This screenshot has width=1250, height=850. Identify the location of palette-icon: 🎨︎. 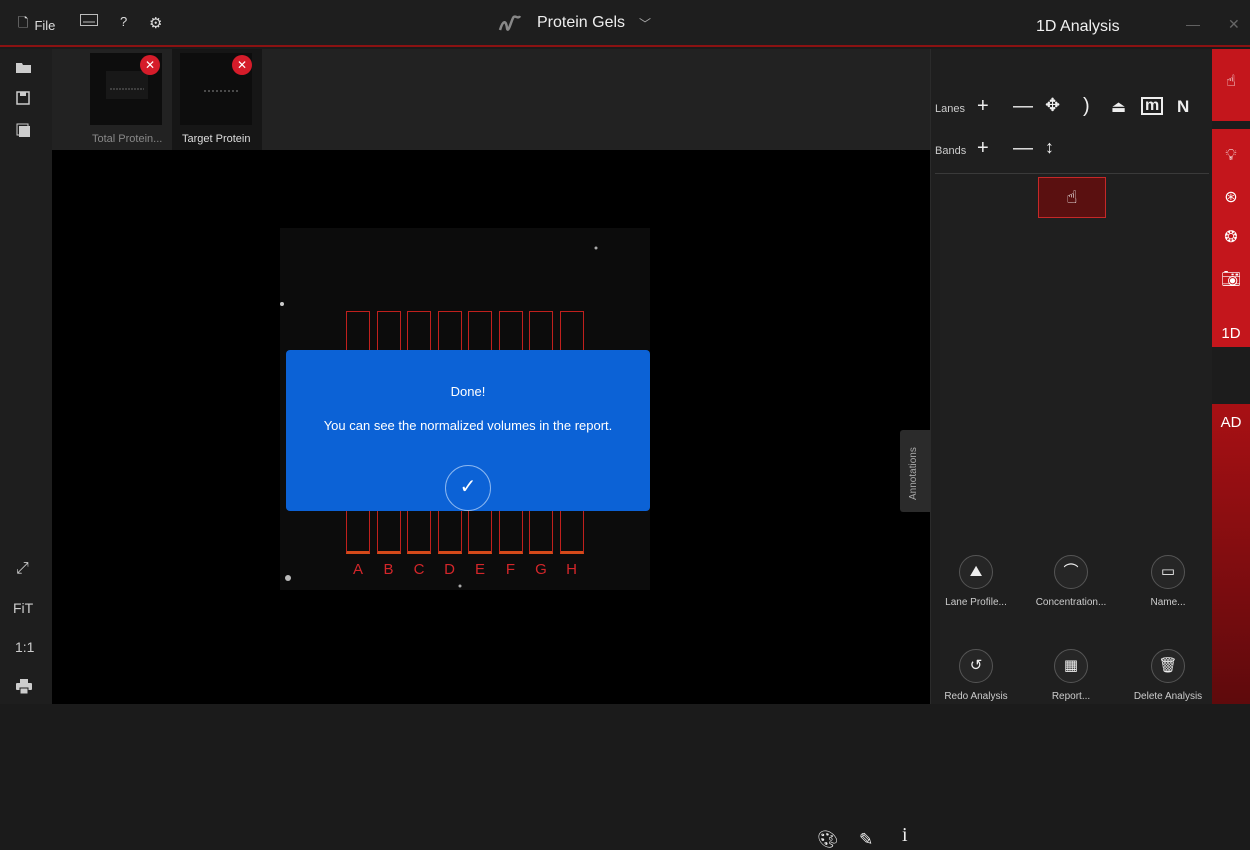
(828, 840).